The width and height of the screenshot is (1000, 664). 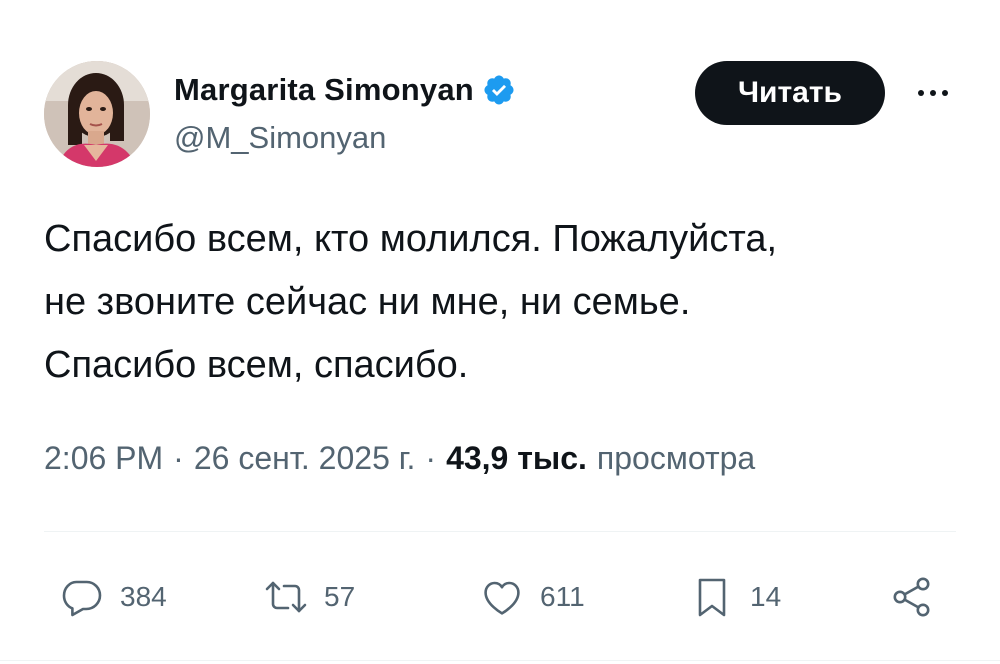 I want to click on more-icon, so click(x=933, y=93).